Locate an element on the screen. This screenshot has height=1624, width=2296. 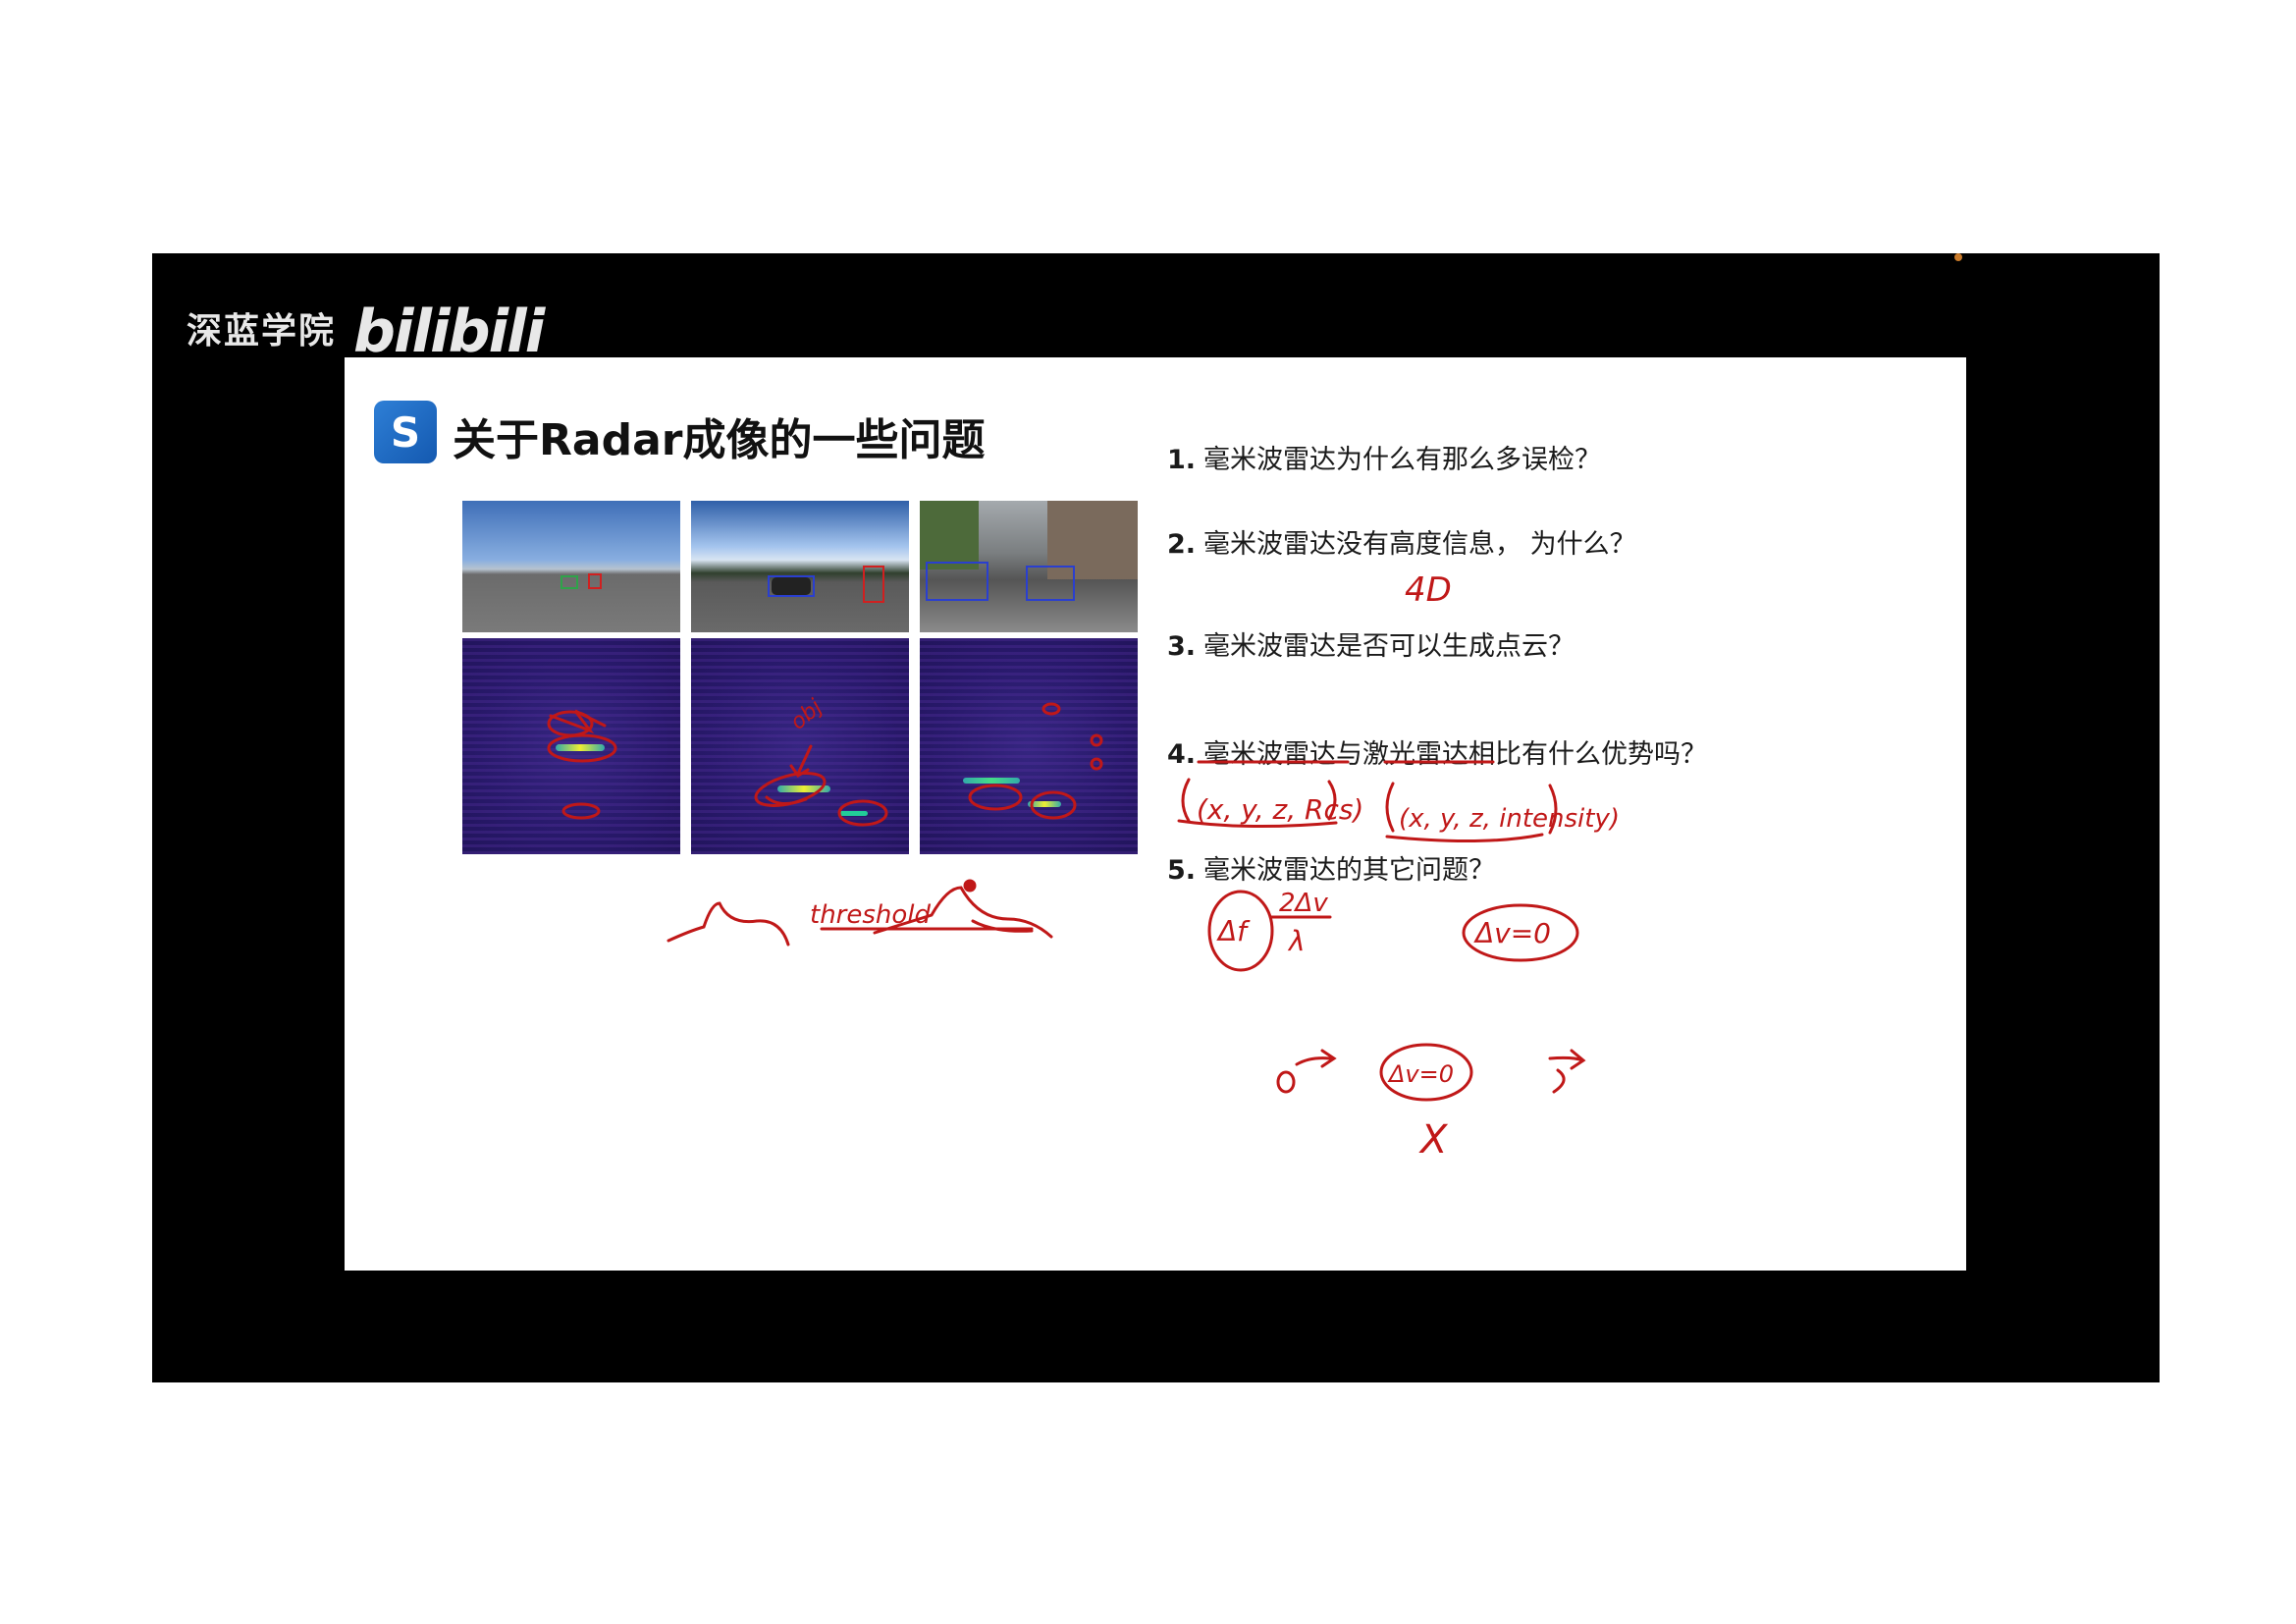
ink-text-delta-f: Δf is located at coordinates (1233, 931).